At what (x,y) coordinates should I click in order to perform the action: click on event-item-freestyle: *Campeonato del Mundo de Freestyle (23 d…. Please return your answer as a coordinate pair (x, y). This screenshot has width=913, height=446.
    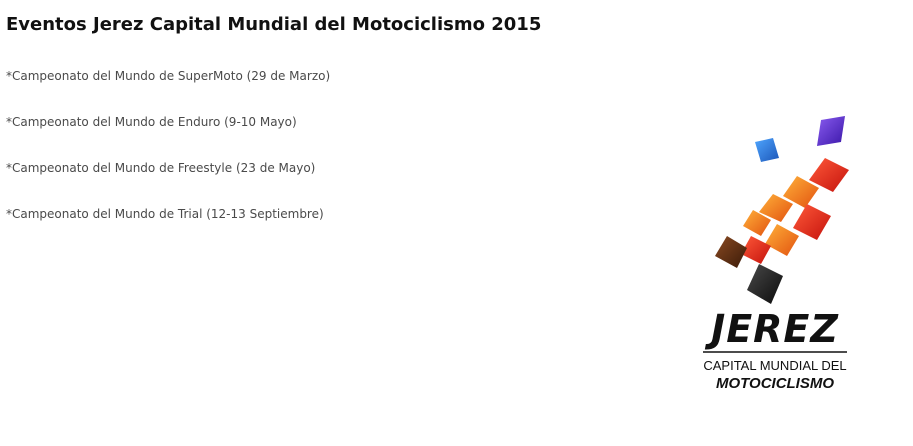
    Looking at the image, I should click on (161, 168).